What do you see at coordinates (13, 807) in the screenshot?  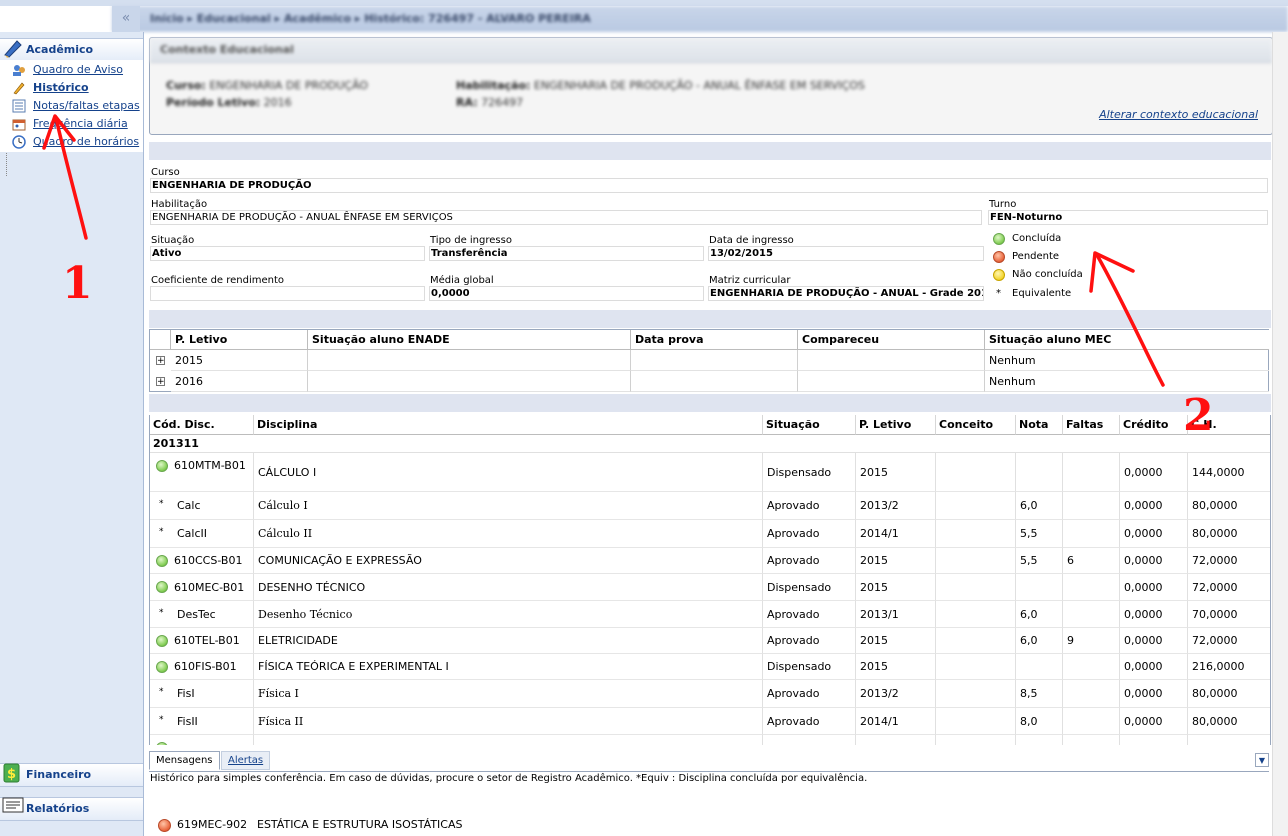 I see `report-icon` at bounding box center [13, 807].